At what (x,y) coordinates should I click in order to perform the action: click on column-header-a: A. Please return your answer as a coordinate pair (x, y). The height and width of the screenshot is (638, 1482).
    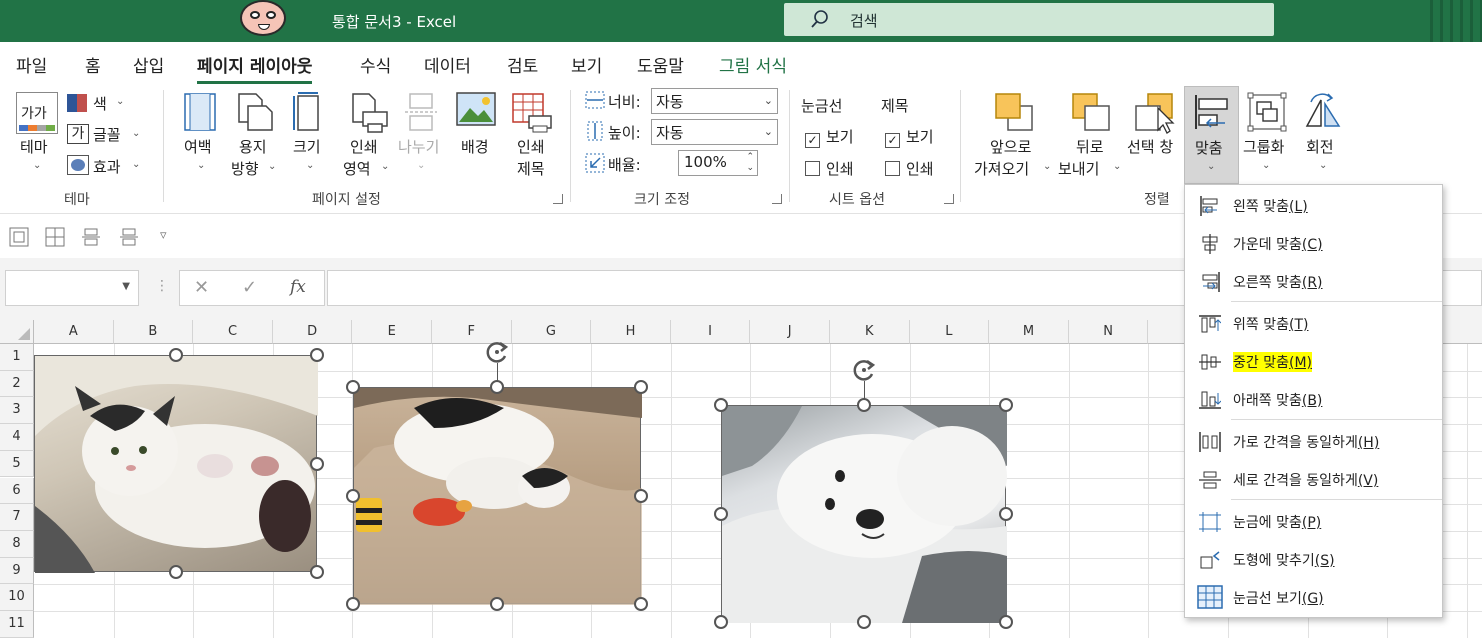
    Looking at the image, I should click on (74, 332).